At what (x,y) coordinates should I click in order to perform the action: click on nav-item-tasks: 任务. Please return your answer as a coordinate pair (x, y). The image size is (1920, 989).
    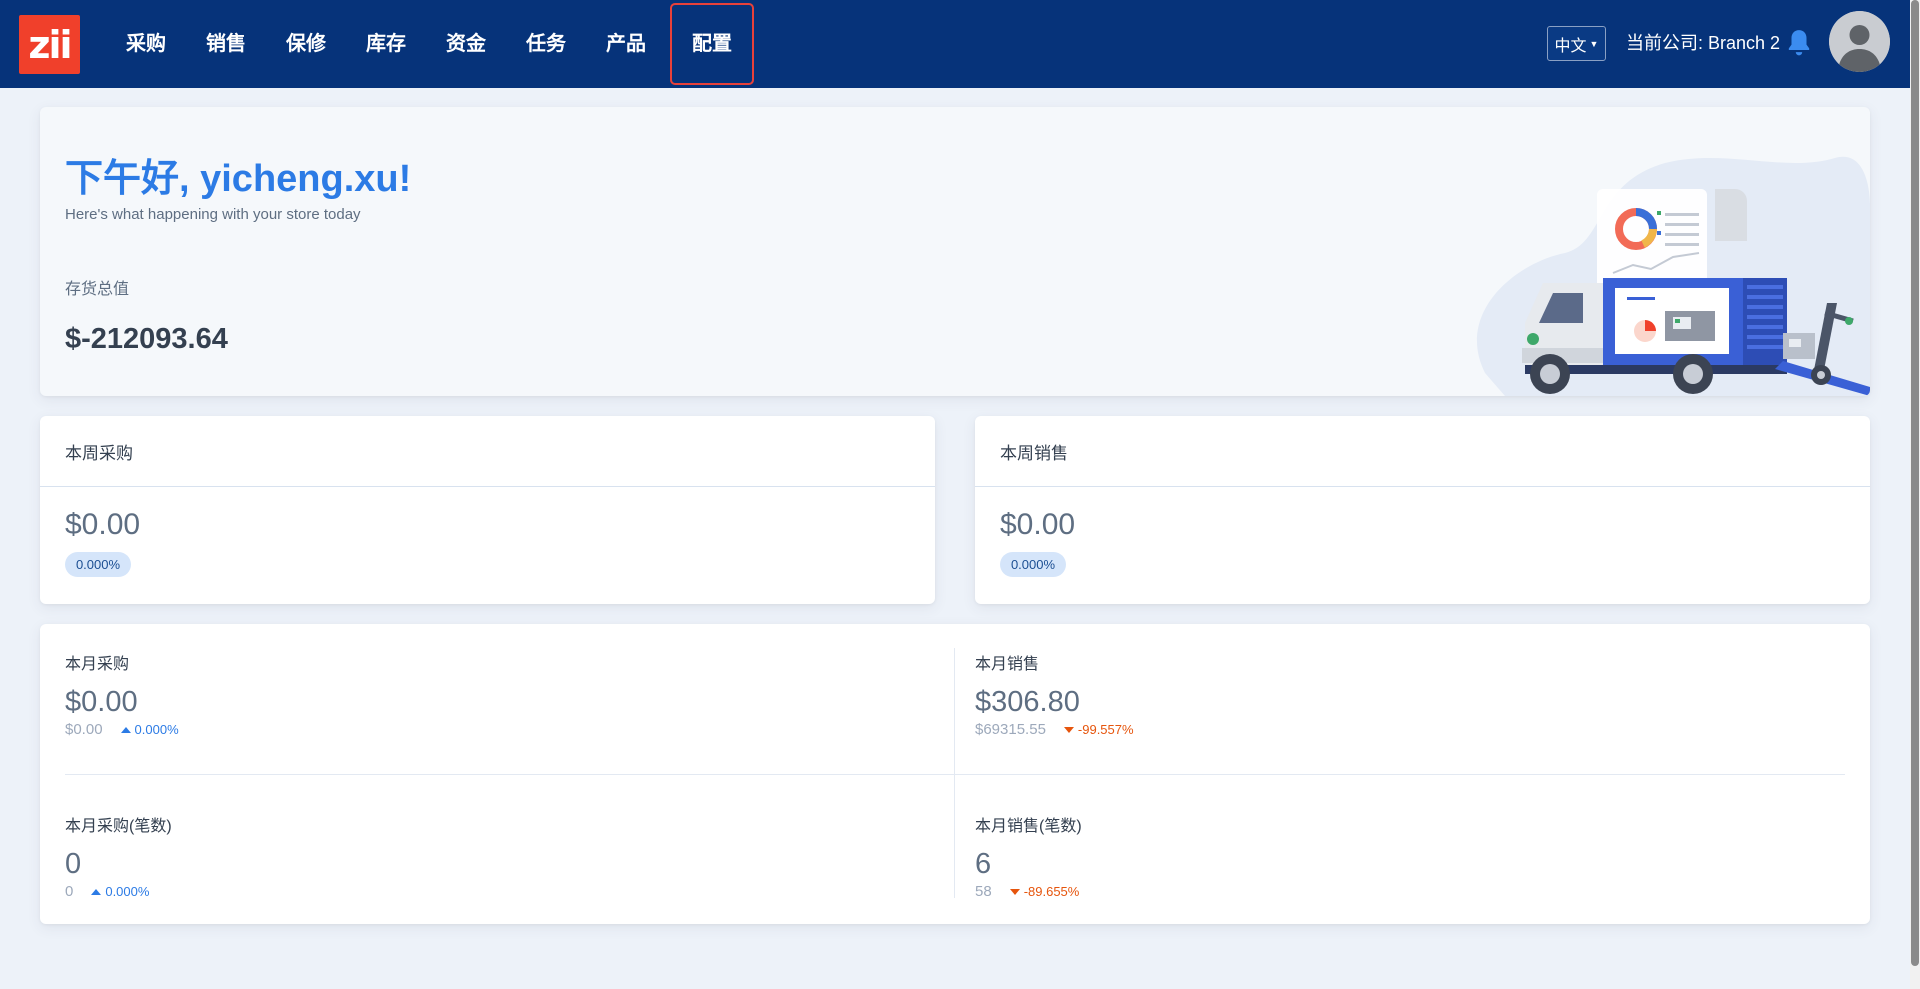
    Looking at the image, I should click on (546, 44).